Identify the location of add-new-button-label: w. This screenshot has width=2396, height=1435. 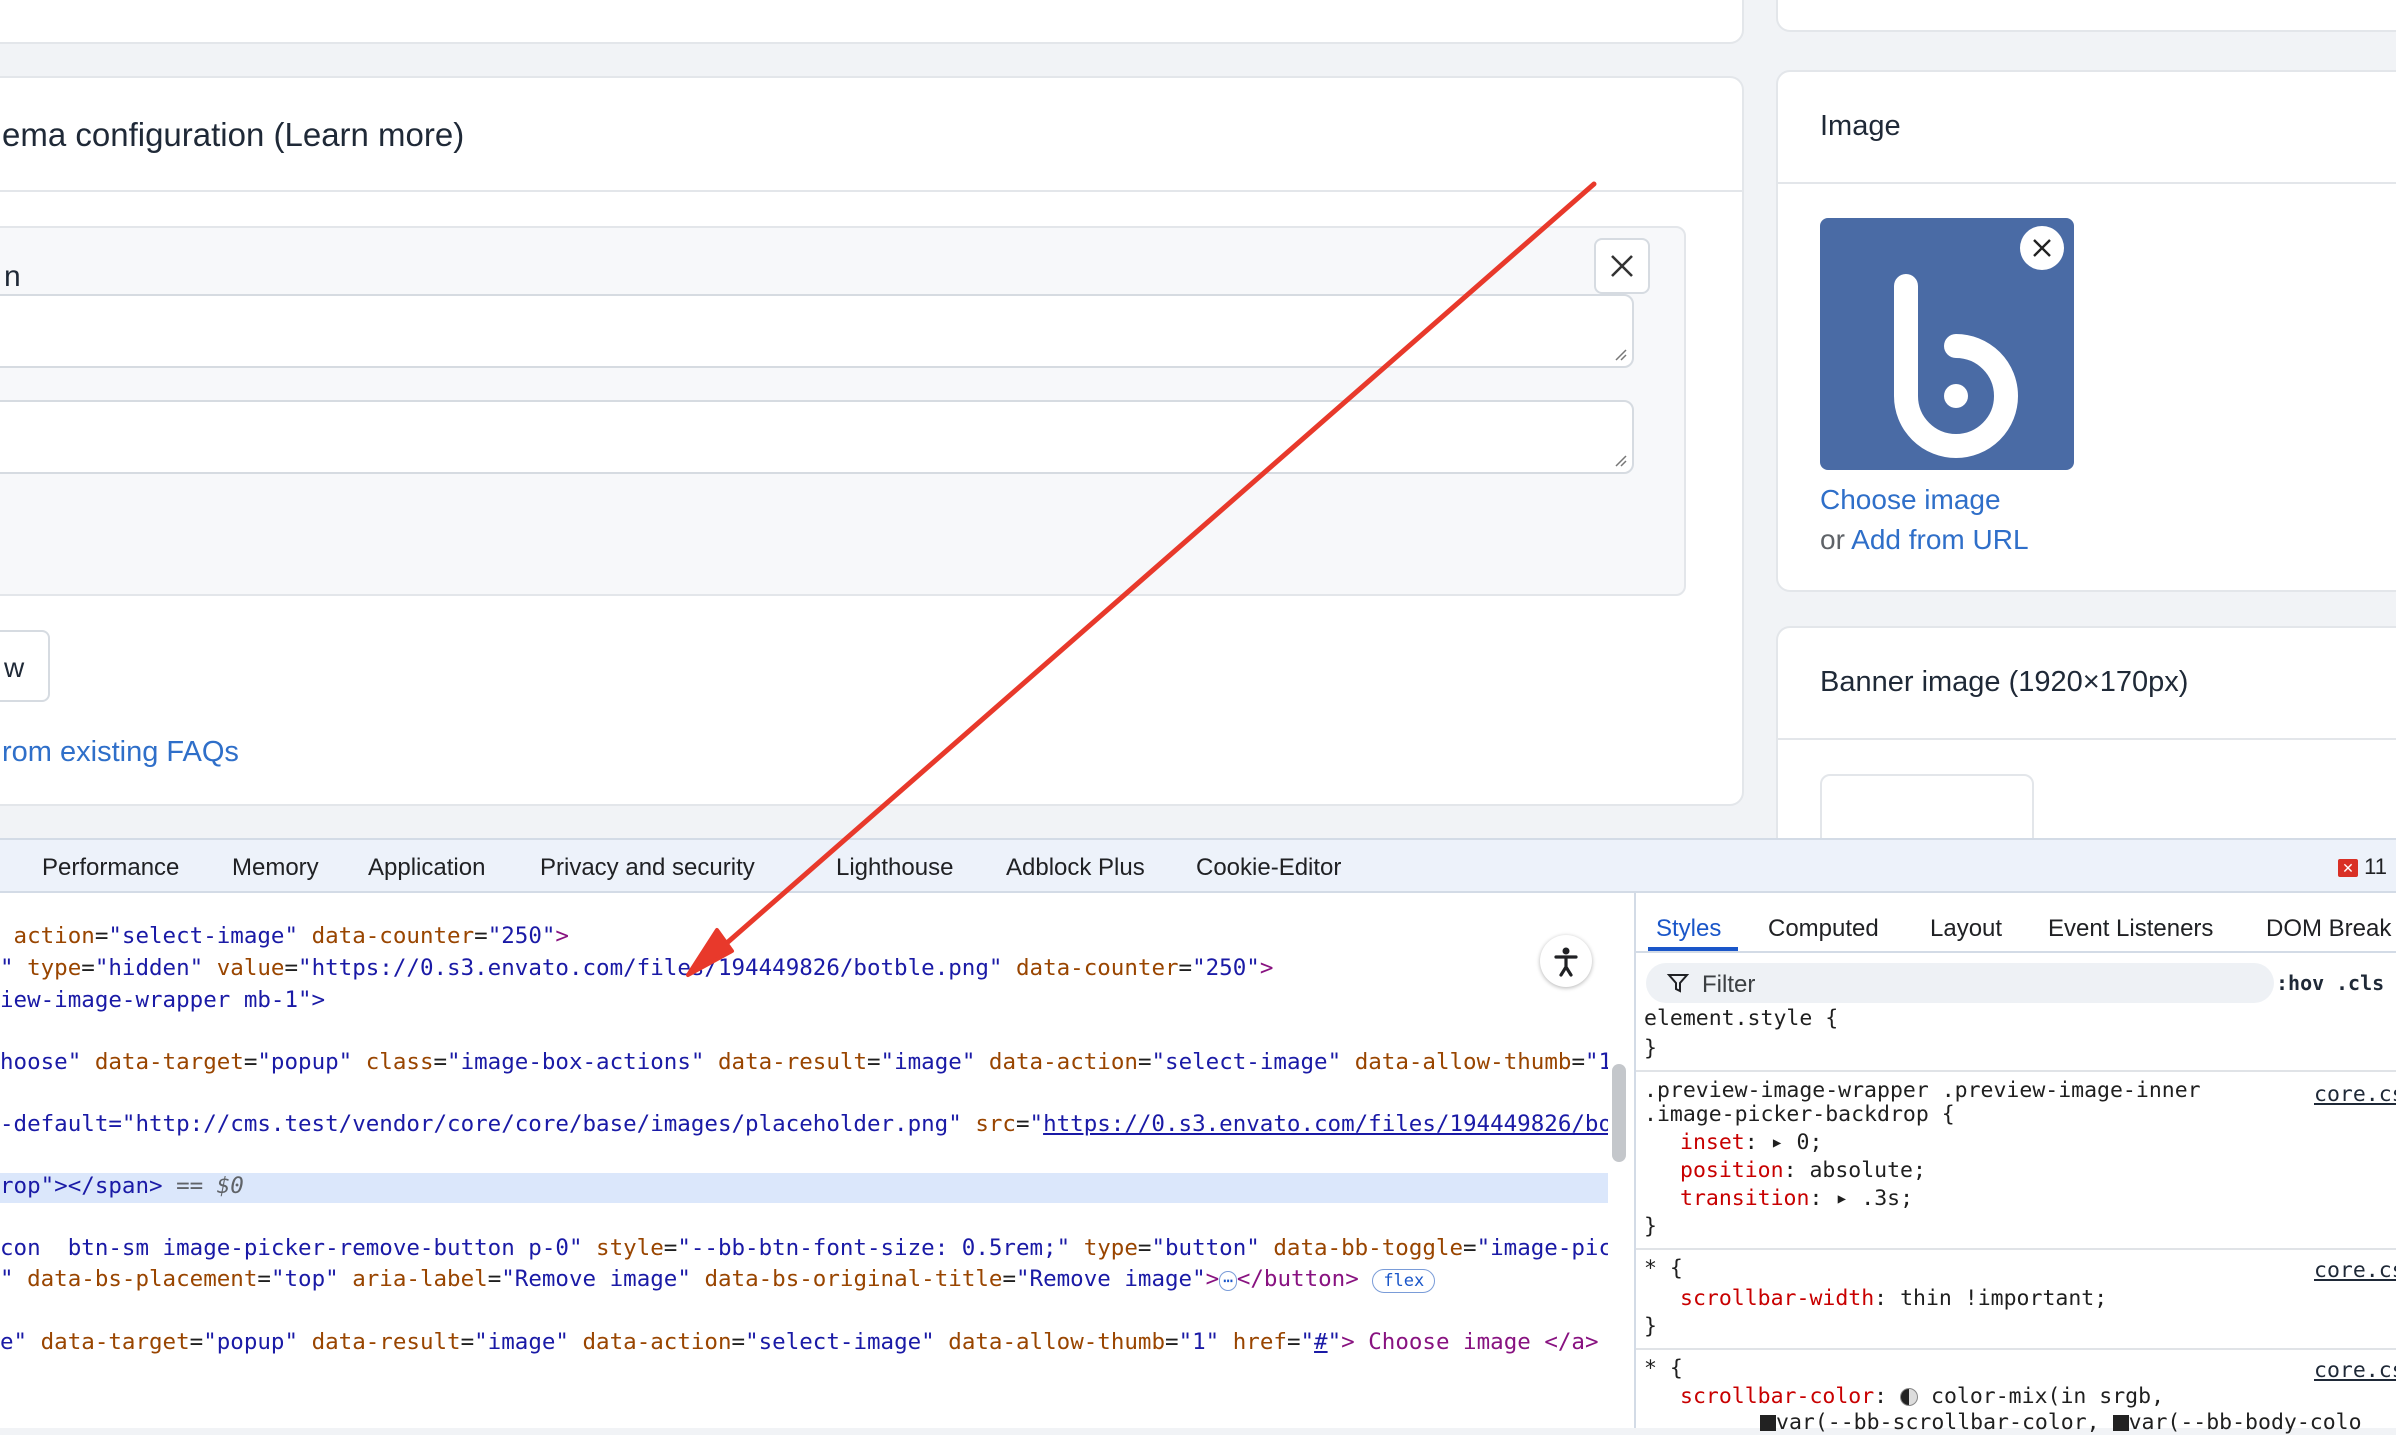
(14, 667).